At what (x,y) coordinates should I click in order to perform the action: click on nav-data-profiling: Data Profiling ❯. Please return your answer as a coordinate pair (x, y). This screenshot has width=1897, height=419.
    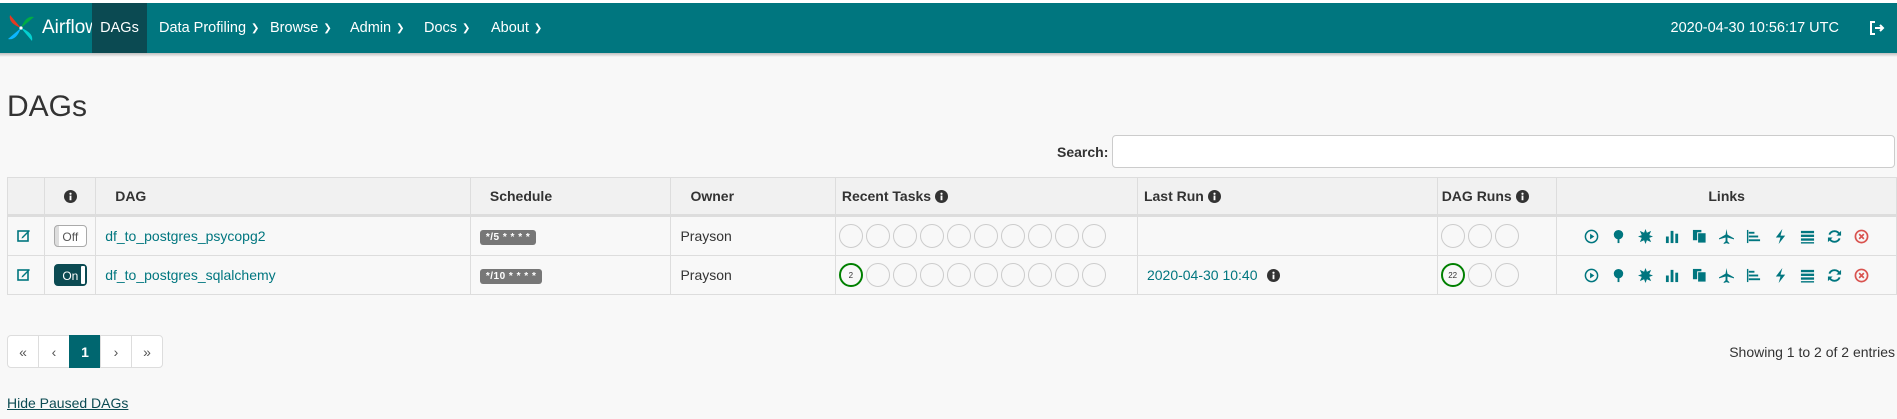
    Looking at the image, I should click on (209, 28).